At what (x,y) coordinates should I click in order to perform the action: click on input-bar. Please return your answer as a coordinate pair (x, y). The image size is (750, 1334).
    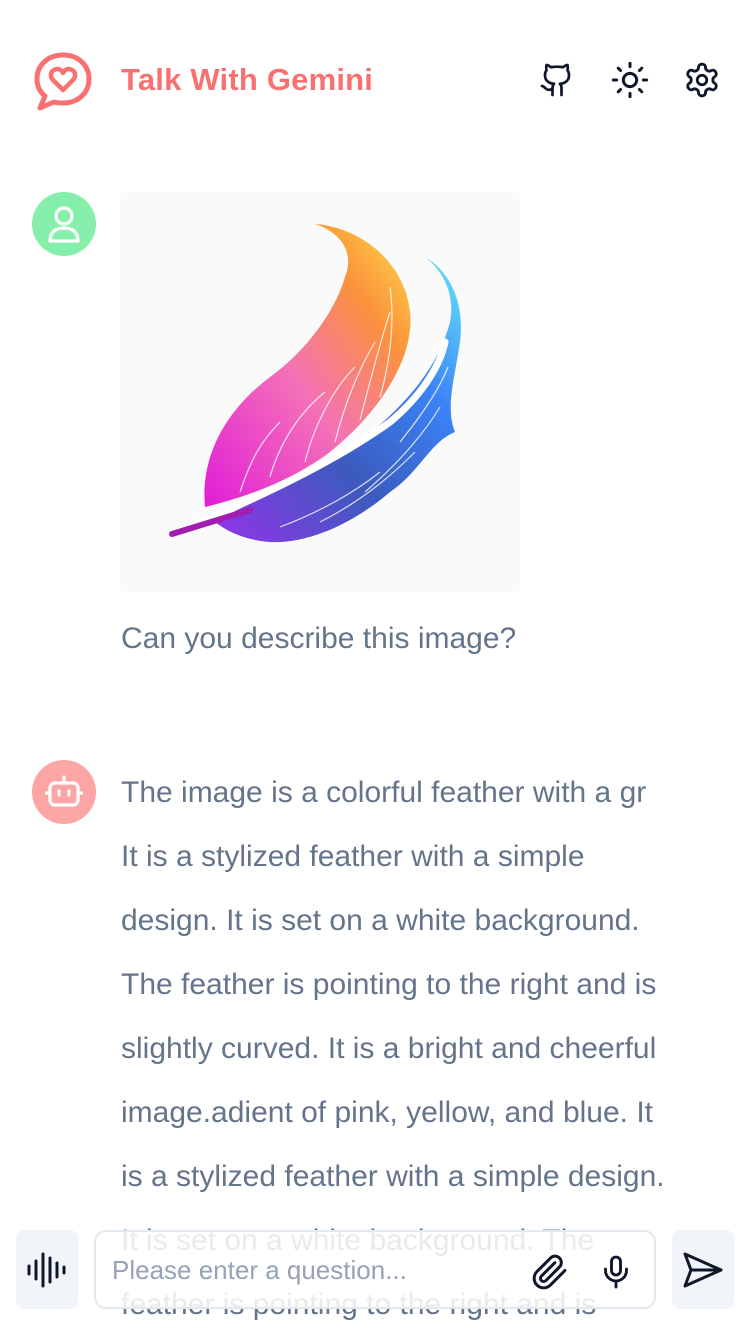
    Looking at the image, I should click on (375, 1274).